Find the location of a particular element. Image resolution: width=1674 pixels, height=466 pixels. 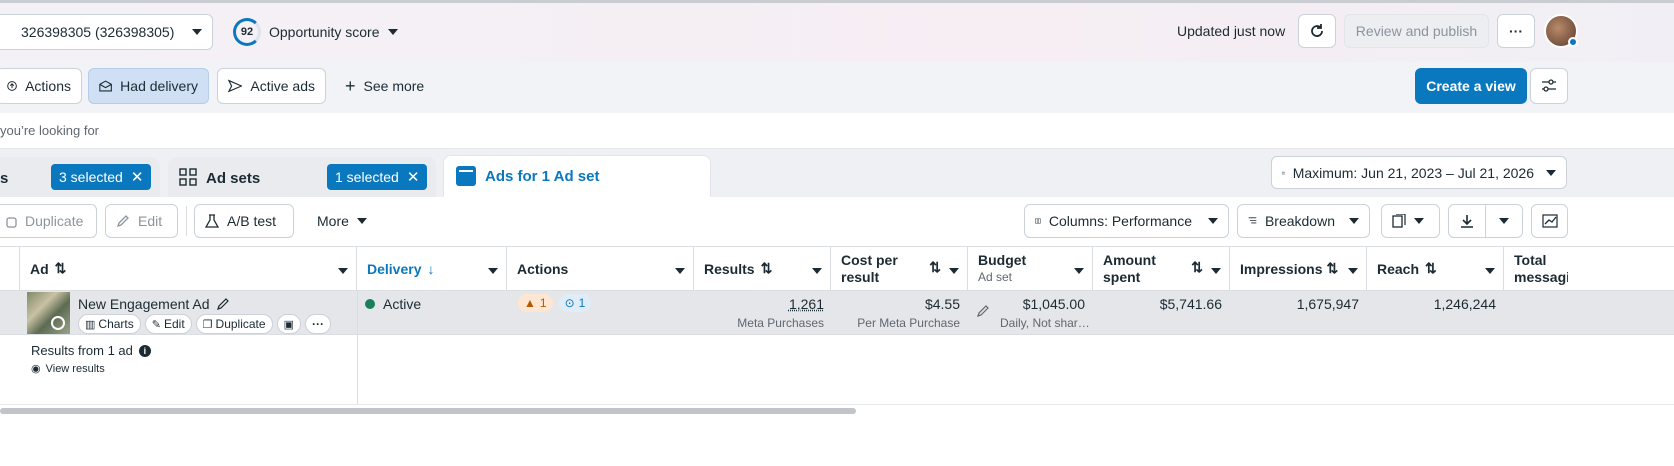

eye-icon: ◉ is located at coordinates (36, 369).